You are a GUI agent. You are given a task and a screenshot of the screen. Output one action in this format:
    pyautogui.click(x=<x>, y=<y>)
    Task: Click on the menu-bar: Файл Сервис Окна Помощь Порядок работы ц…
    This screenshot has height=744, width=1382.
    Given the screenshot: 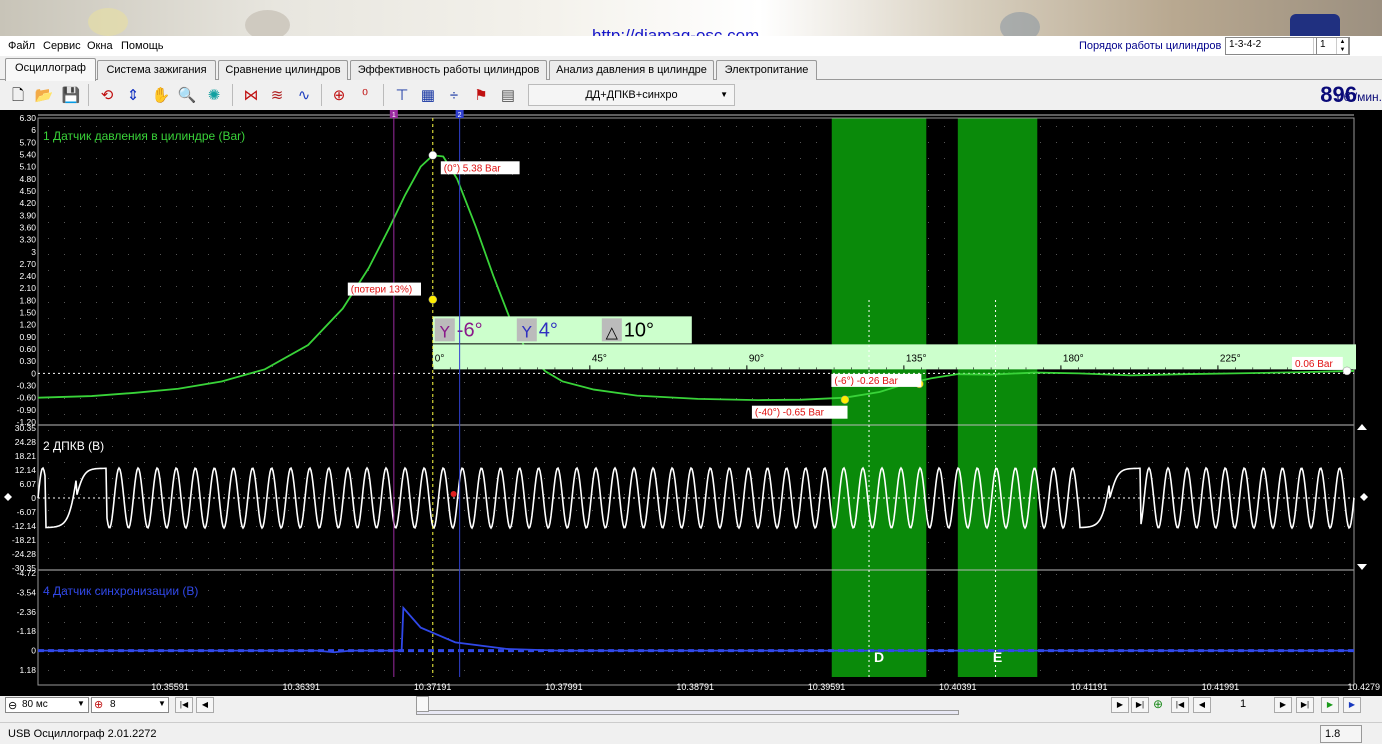 What is the action you would take?
    pyautogui.click(x=691, y=46)
    